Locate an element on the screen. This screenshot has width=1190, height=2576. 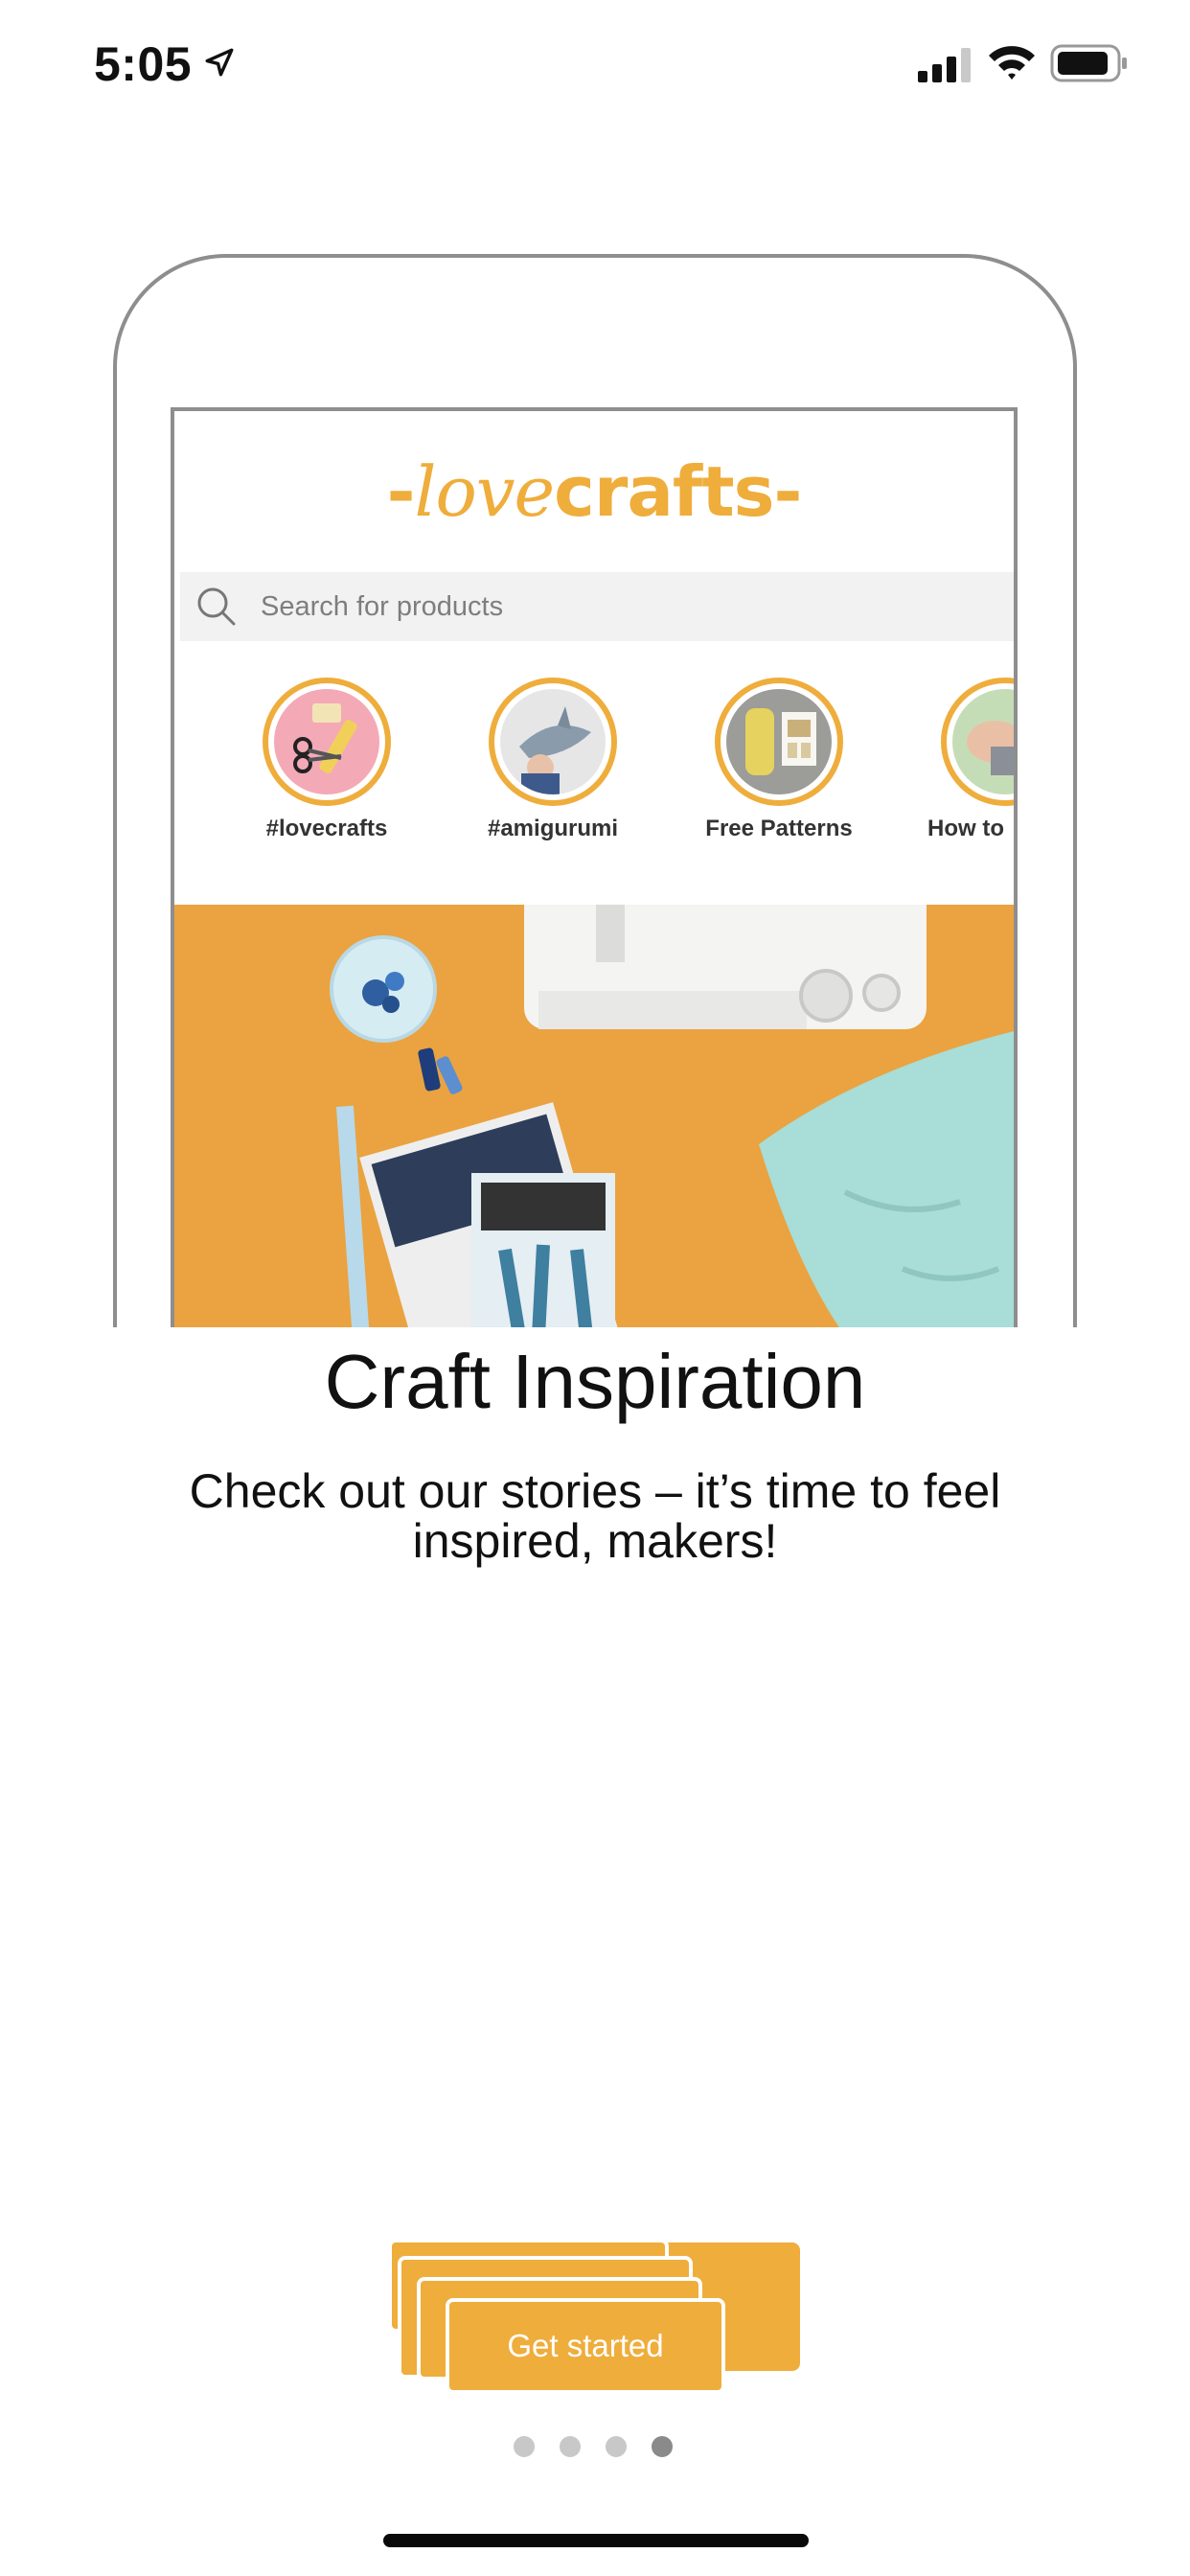
get-started-area: Get started is located at coordinates (594, 2317).